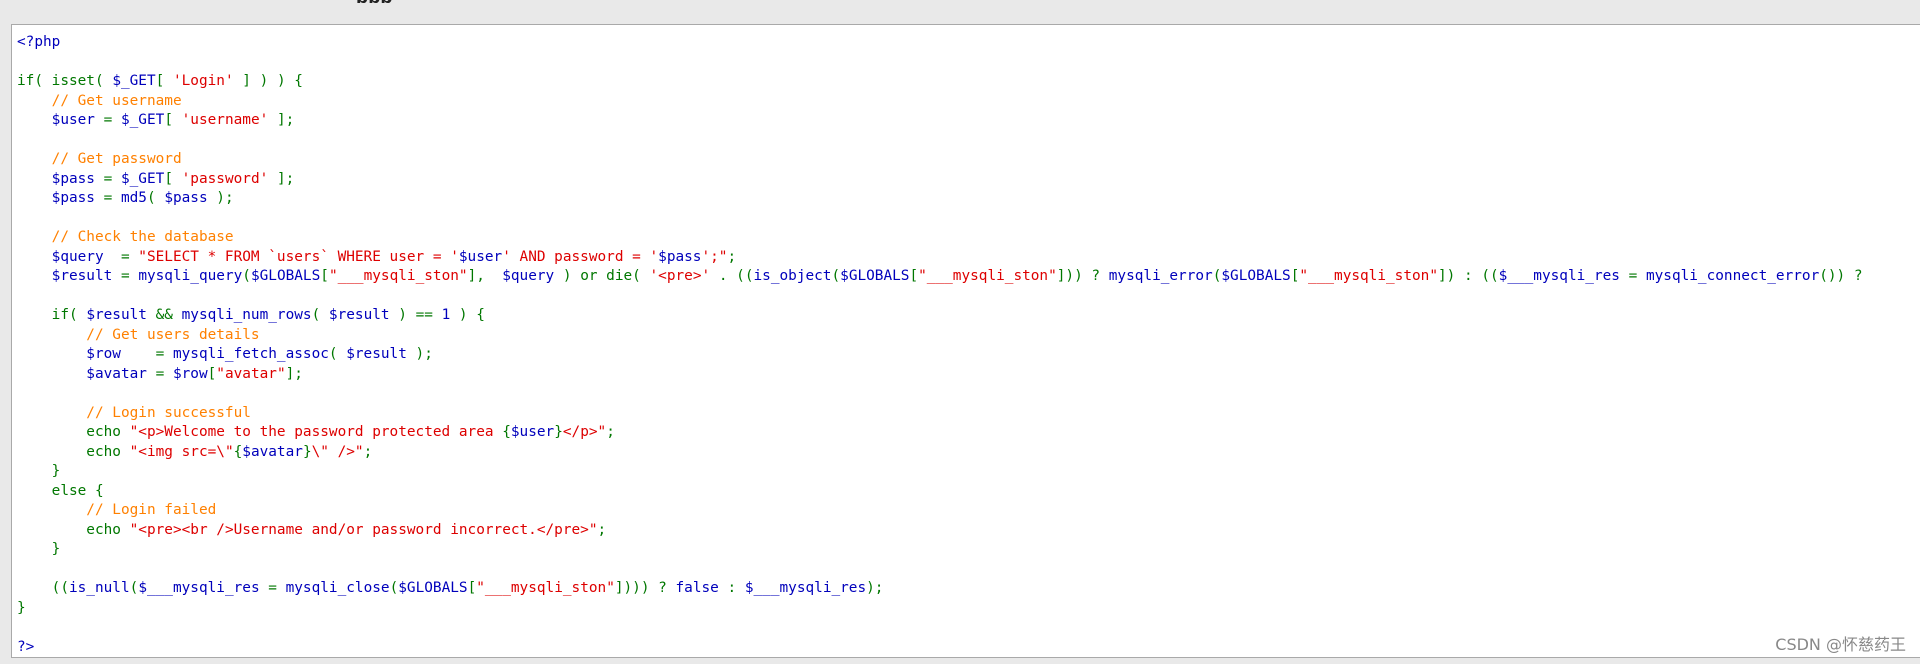 Image resolution: width=1920 pixels, height=664 pixels. What do you see at coordinates (65, 81) in the screenshot?
I see `code-token: if( isset(` at bounding box center [65, 81].